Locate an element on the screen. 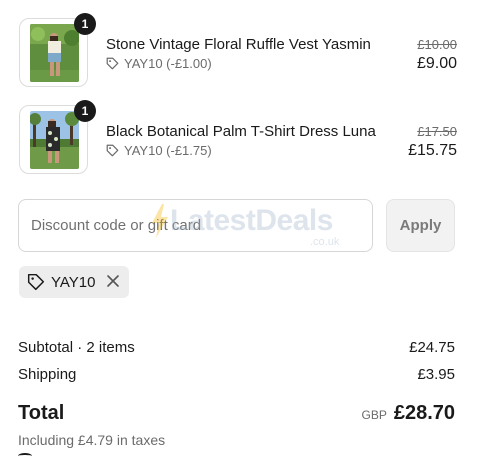 Image resolution: width=495 pixels, height=459 pixels. taxes-note: Including £4.79 in taxes is located at coordinates (92, 440).